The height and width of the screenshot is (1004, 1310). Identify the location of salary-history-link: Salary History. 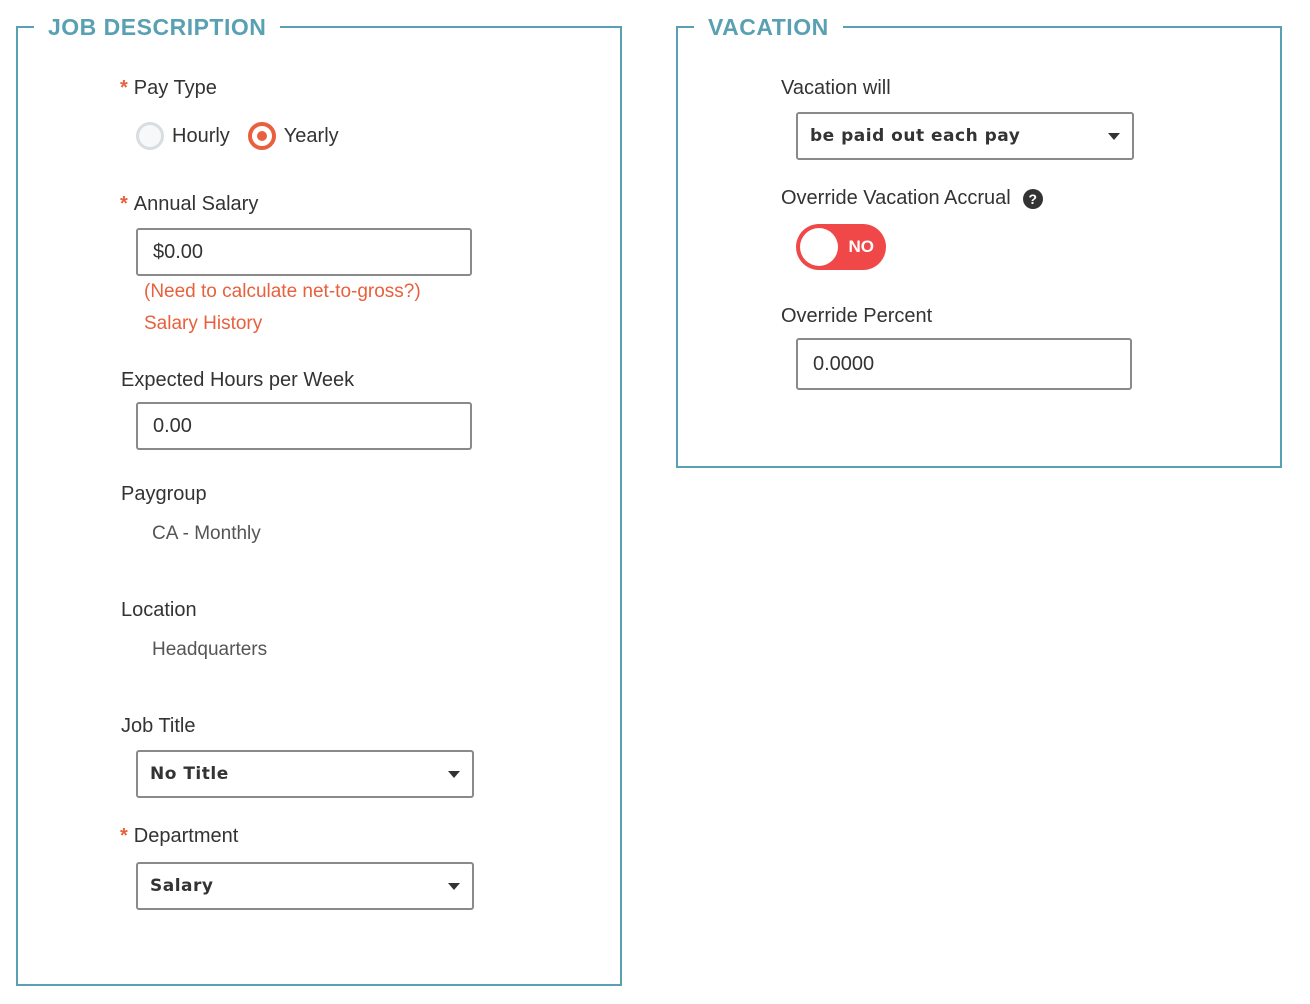
(203, 324).